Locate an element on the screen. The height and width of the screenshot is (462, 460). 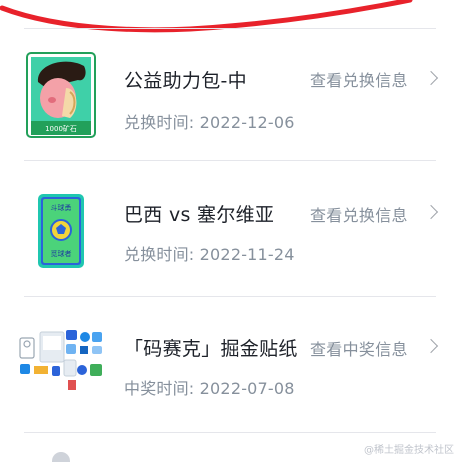
watermark: @稀土掘金技术社区 is located at coordinates (409, 450).